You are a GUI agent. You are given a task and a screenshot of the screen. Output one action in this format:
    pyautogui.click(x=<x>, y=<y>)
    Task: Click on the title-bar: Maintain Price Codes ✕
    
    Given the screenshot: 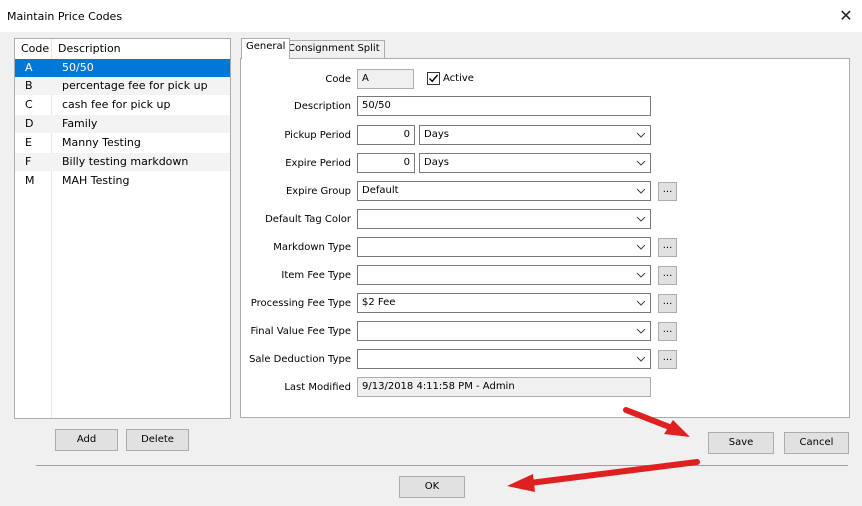 What is the action you would take?
    pyautogui.click(x=431, y=16)
    